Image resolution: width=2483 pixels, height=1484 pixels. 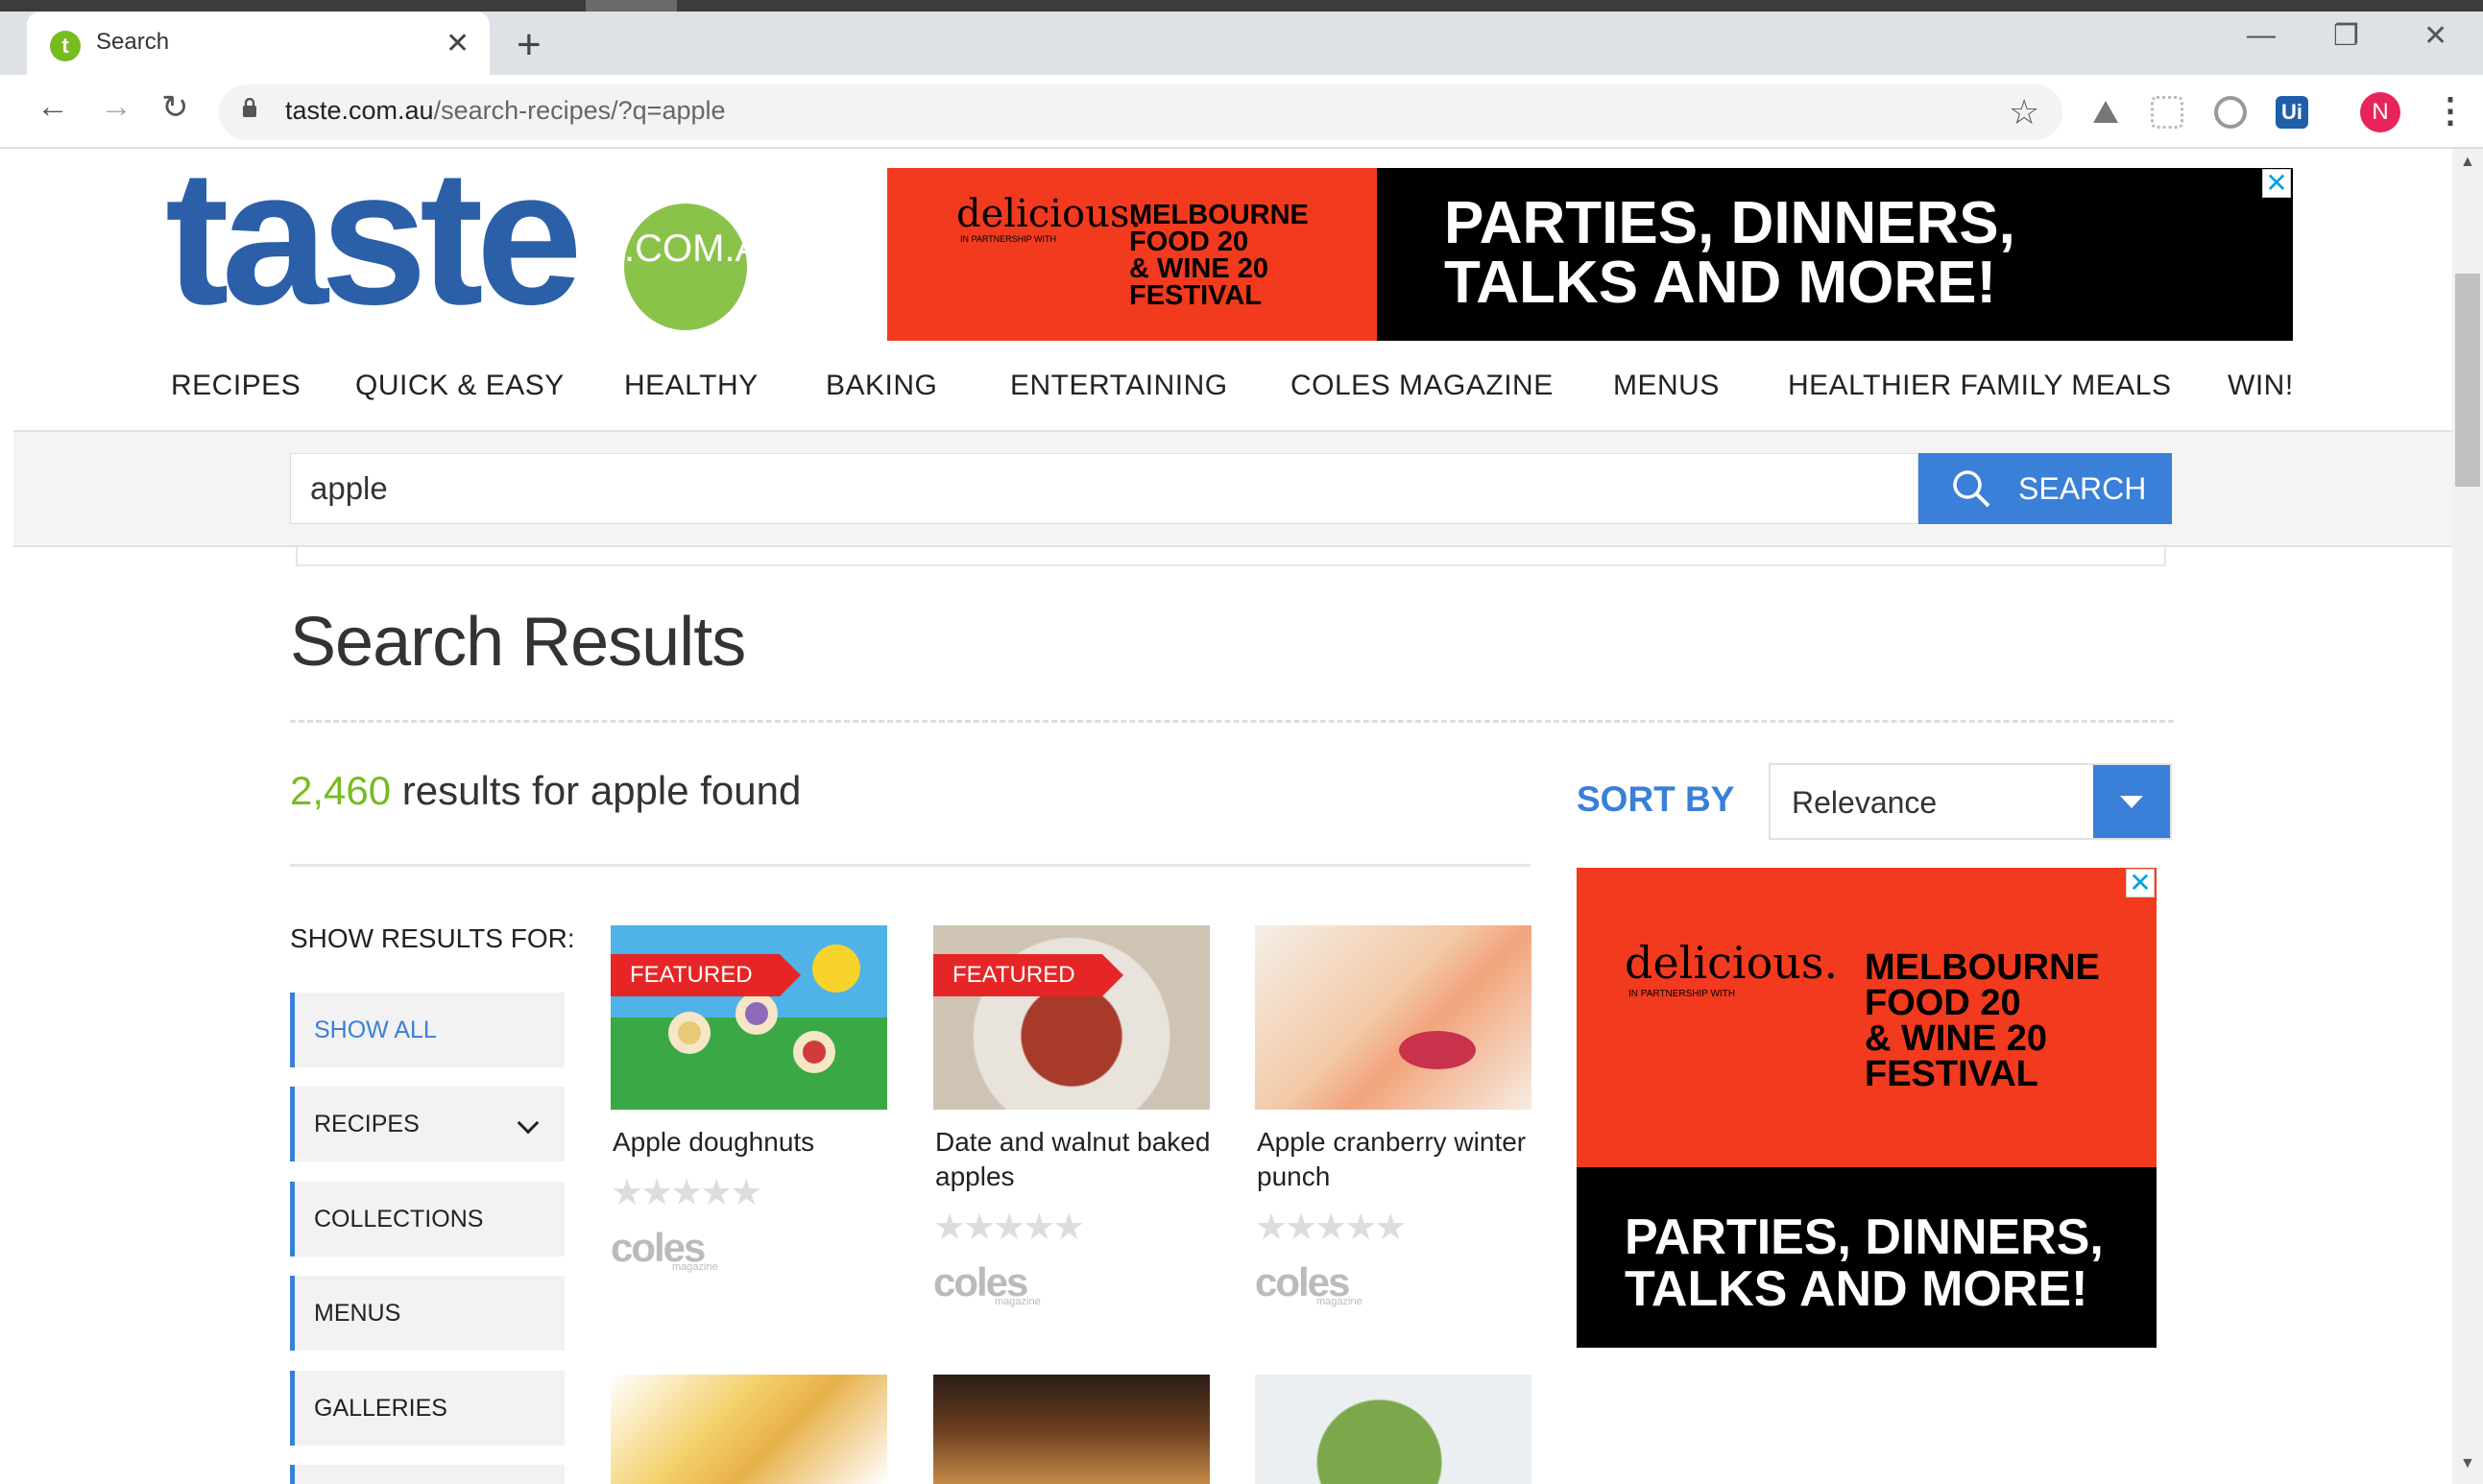 What do you see at coordinates (427, 1409) in the screenshot?
I see `filter-galleries: GALLERIES` at bounding box center [427, 1409].